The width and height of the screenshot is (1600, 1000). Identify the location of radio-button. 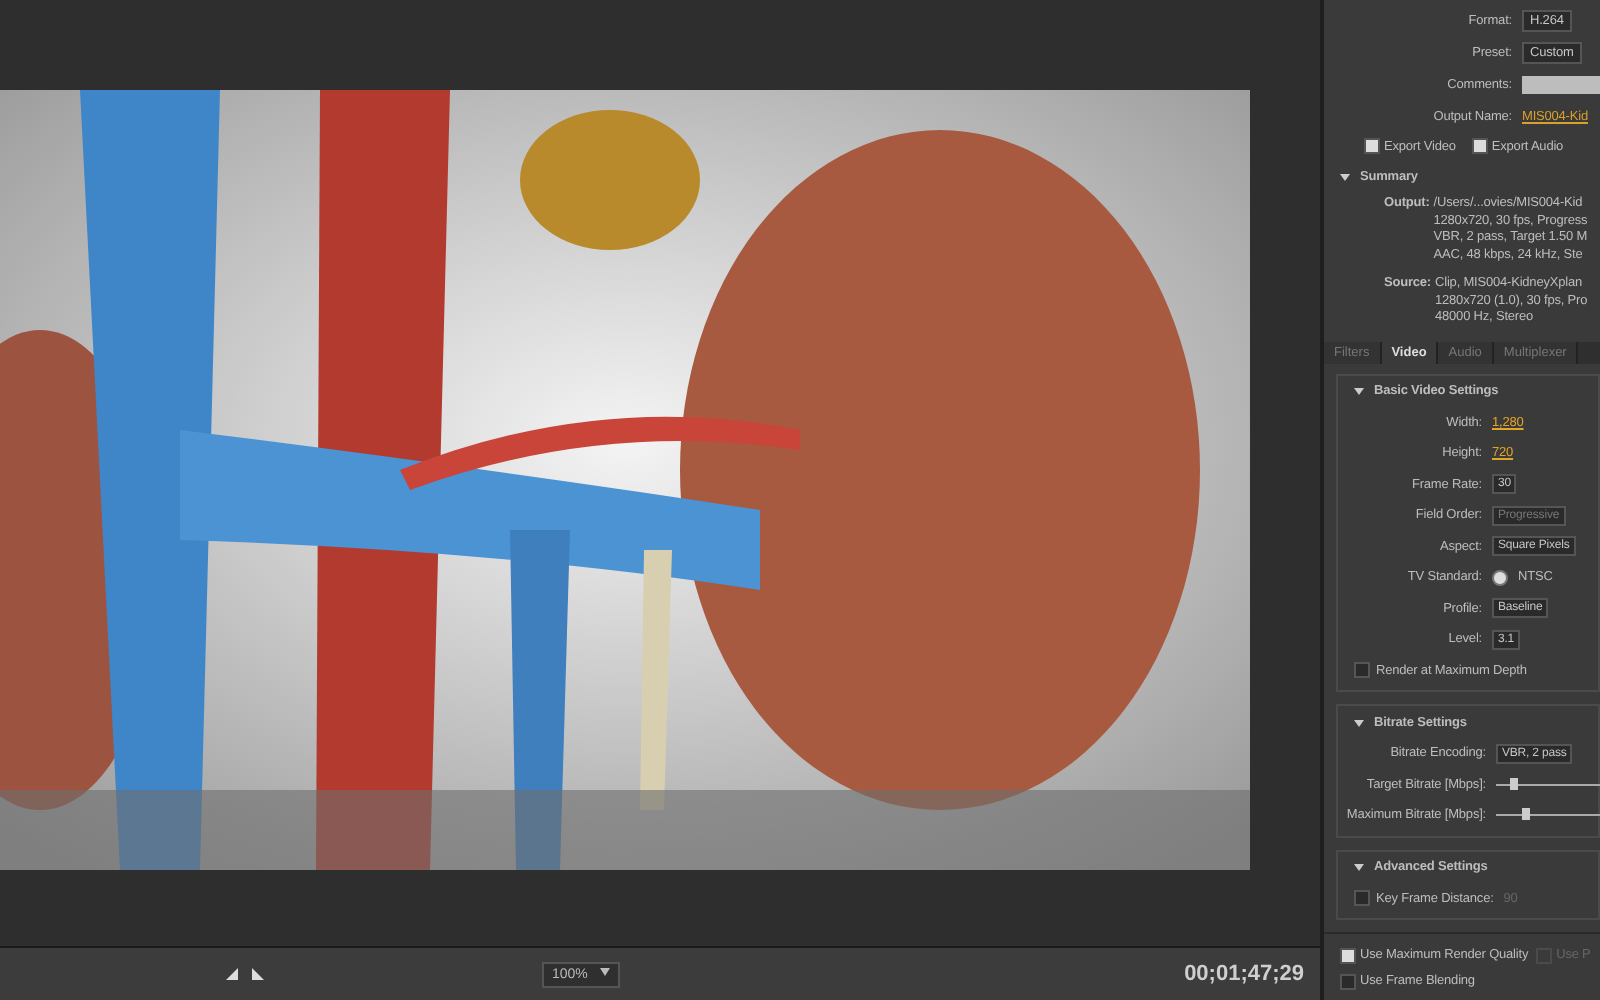
(1500, 577).